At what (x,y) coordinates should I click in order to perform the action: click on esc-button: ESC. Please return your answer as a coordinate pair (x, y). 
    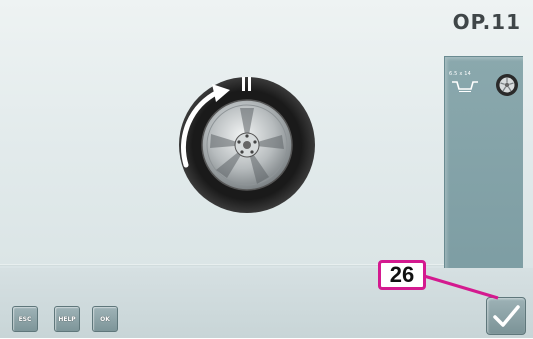
    Looking at the image, I should click on (25, 319).